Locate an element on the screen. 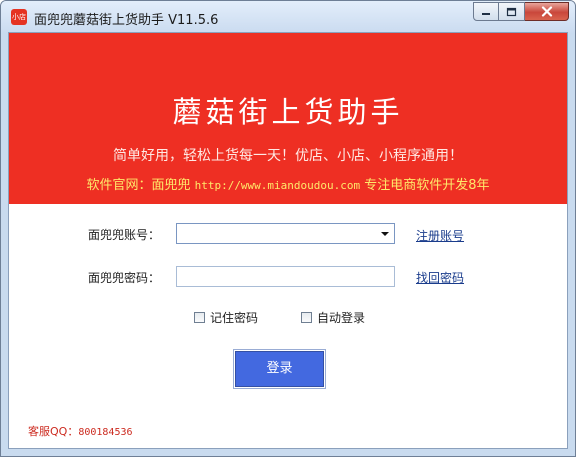 This screenshot has width=576, height=457. auto-login-label: 自动登录 is located at coordinates (341, 317).